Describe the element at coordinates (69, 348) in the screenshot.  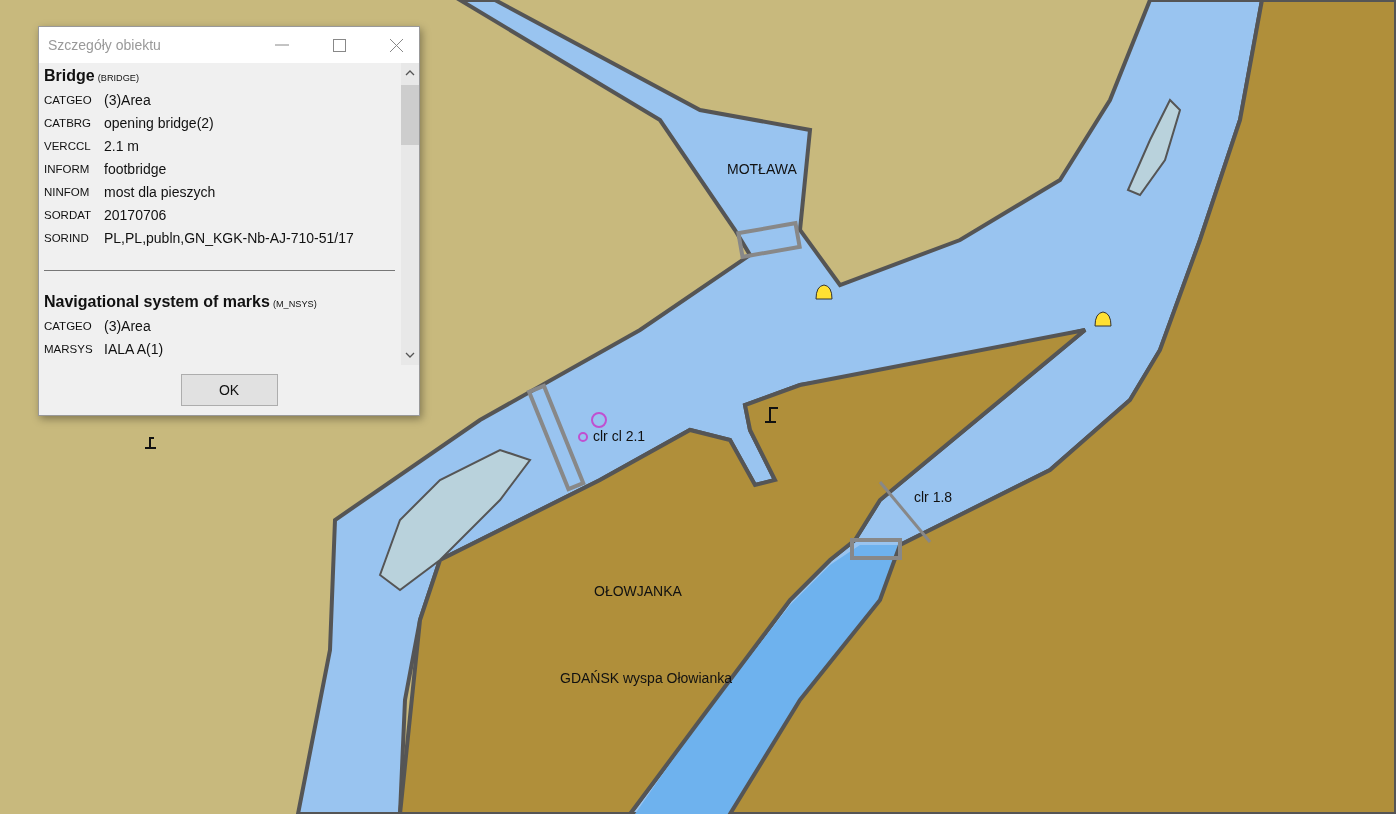
I see `attribute-name: MARSYS` at that location.